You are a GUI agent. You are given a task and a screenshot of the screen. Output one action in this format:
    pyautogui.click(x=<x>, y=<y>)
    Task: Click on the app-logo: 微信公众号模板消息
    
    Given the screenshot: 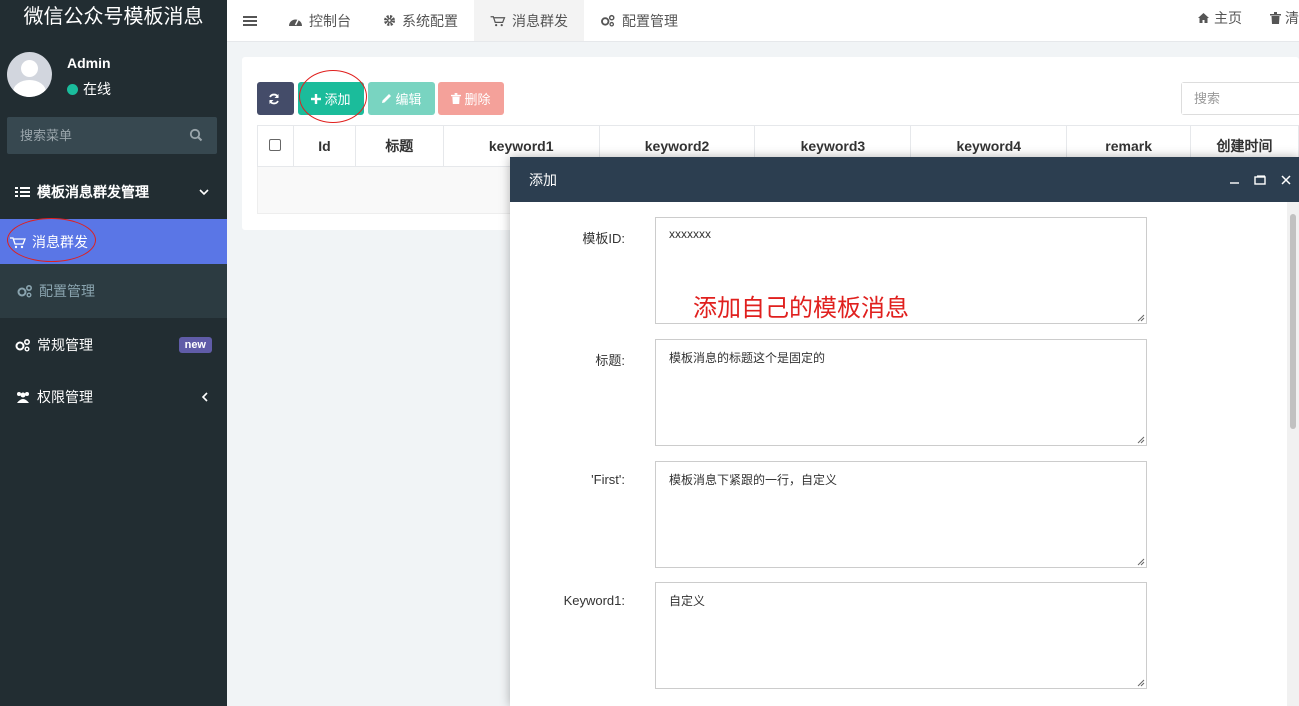 What is the action you would take?
    pyautogui.click(x=113, y=17)
    